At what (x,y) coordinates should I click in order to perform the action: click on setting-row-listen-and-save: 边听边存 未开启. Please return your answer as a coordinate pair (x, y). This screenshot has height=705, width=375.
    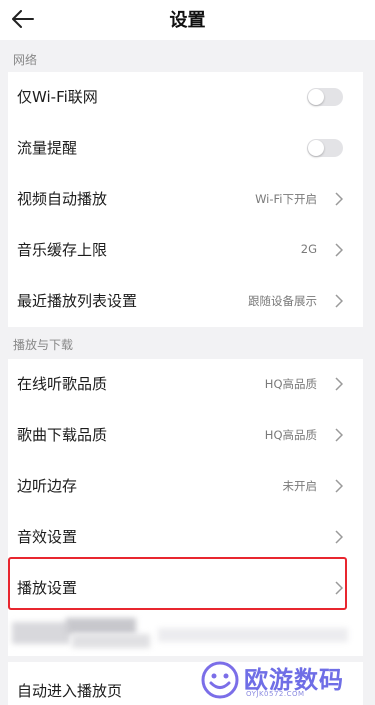
    Looking at the image, I should click on (185, 486).